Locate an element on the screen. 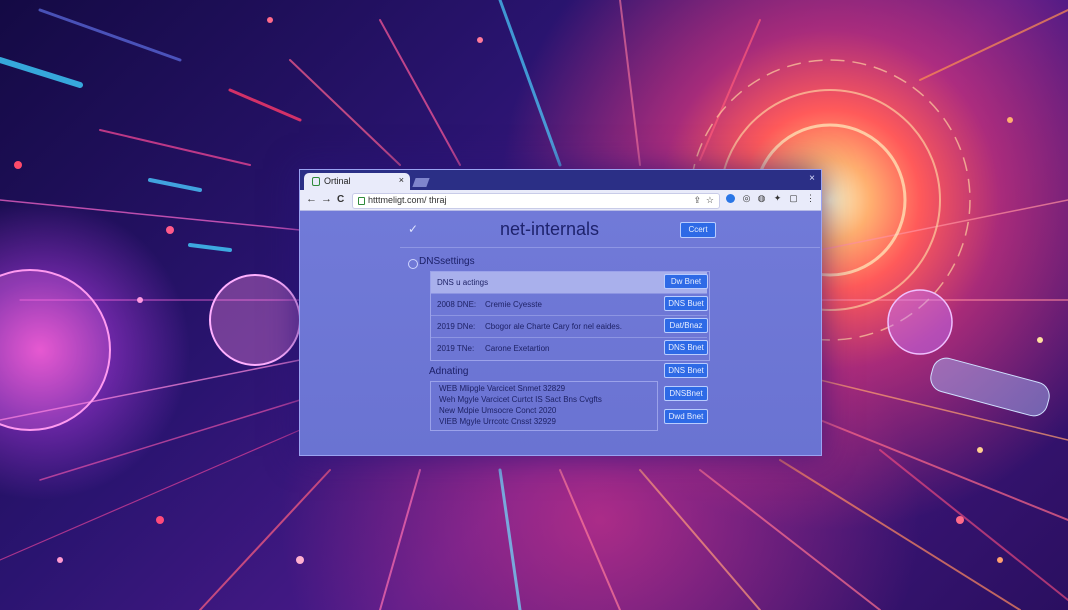 Image resolution: width=1068 pixels, height=610 pixels. back-icon: ← is located at coordinates (311, 199).